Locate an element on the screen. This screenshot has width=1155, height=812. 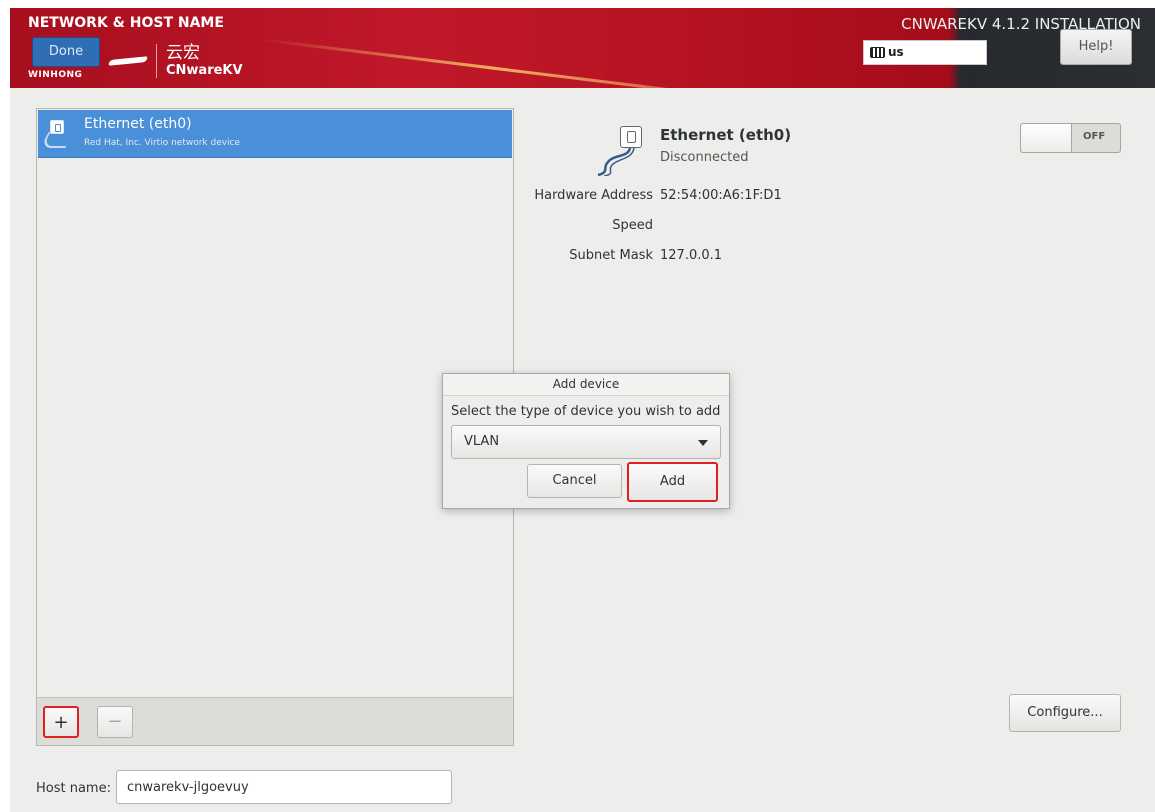
logo-divider is located at coordinates (156, 61).